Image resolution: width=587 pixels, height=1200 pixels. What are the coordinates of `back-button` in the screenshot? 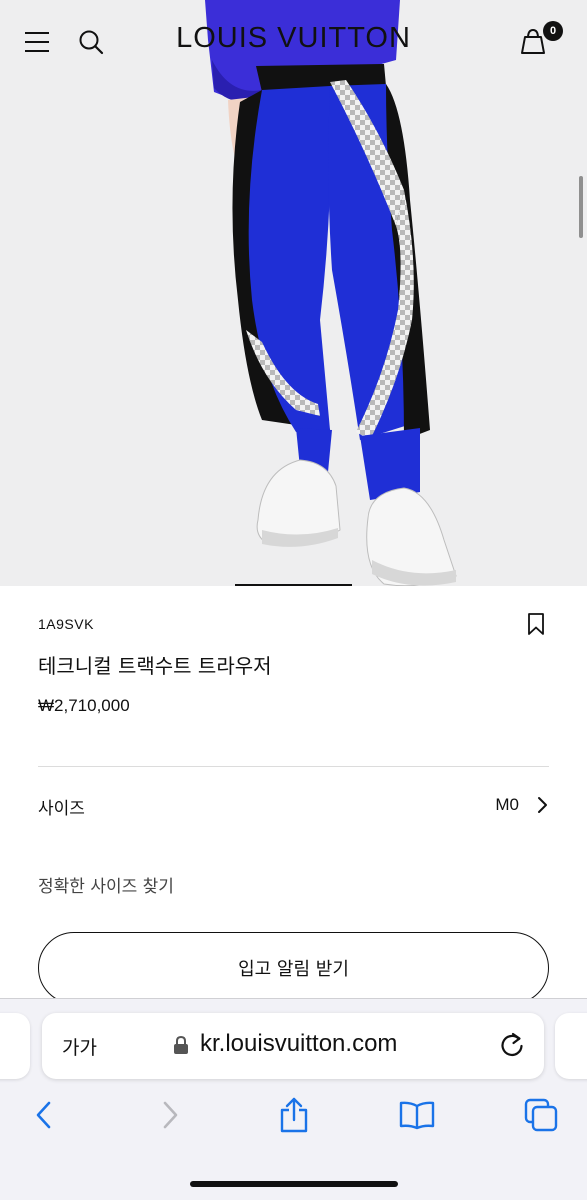 It's located at (44, 1115).